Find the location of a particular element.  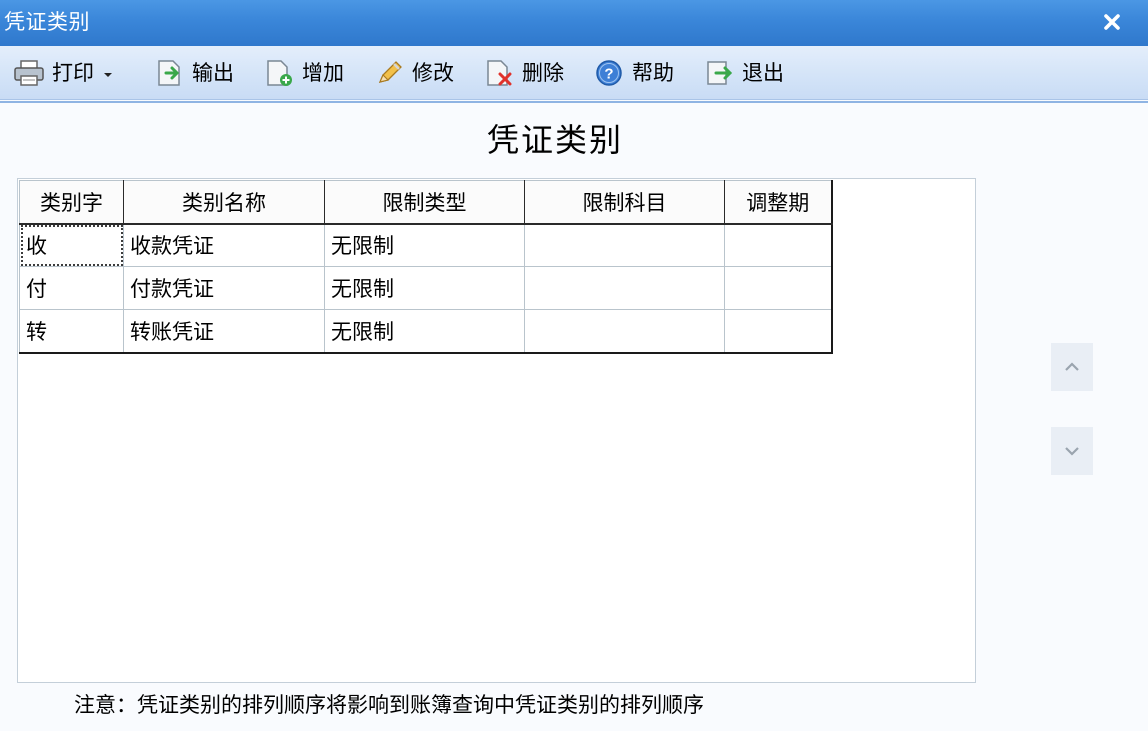

cell-type-name: 转账凭证 is located at coordinates (224, 331).